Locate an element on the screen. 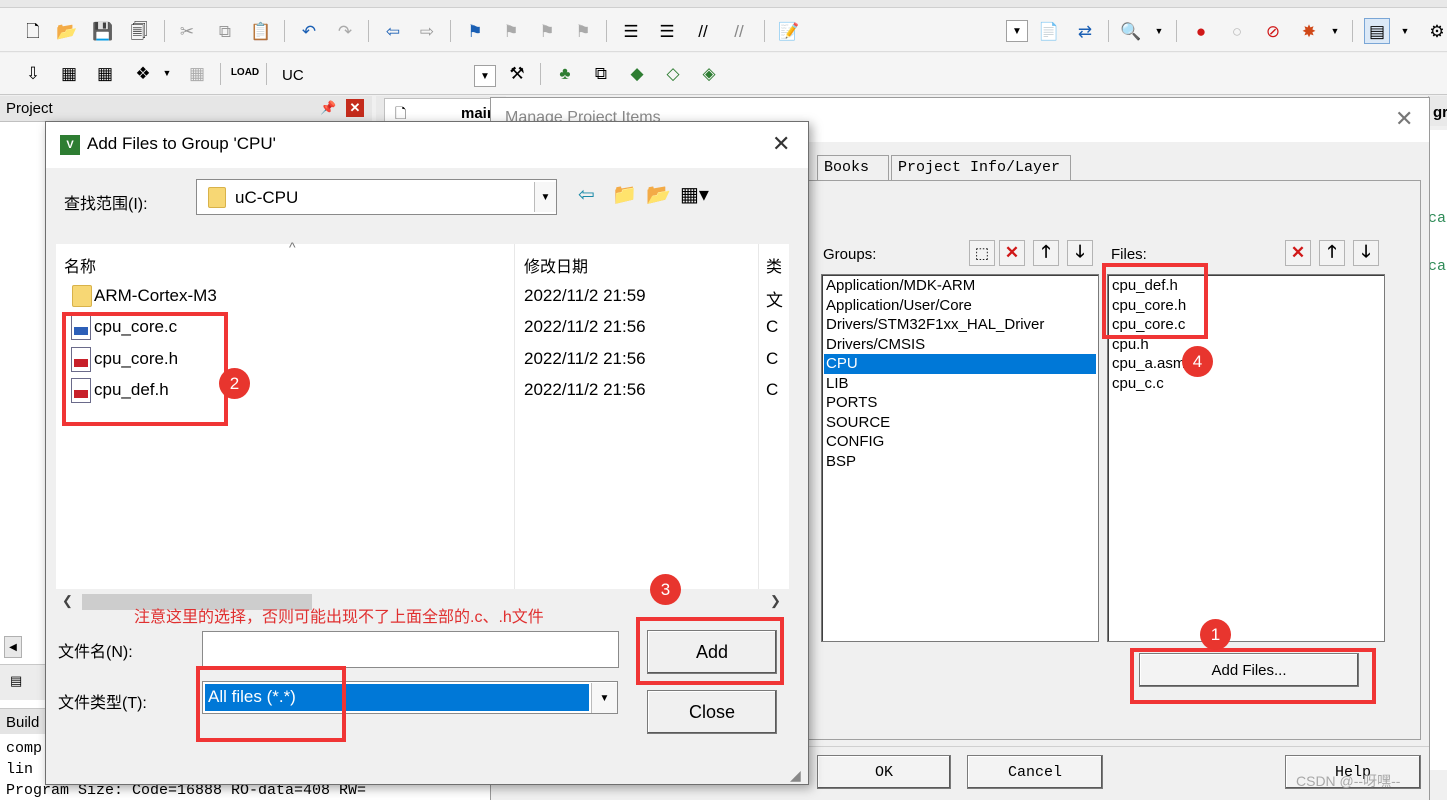  target-options-icon: ⚒ is located at coordinates (517, 73).